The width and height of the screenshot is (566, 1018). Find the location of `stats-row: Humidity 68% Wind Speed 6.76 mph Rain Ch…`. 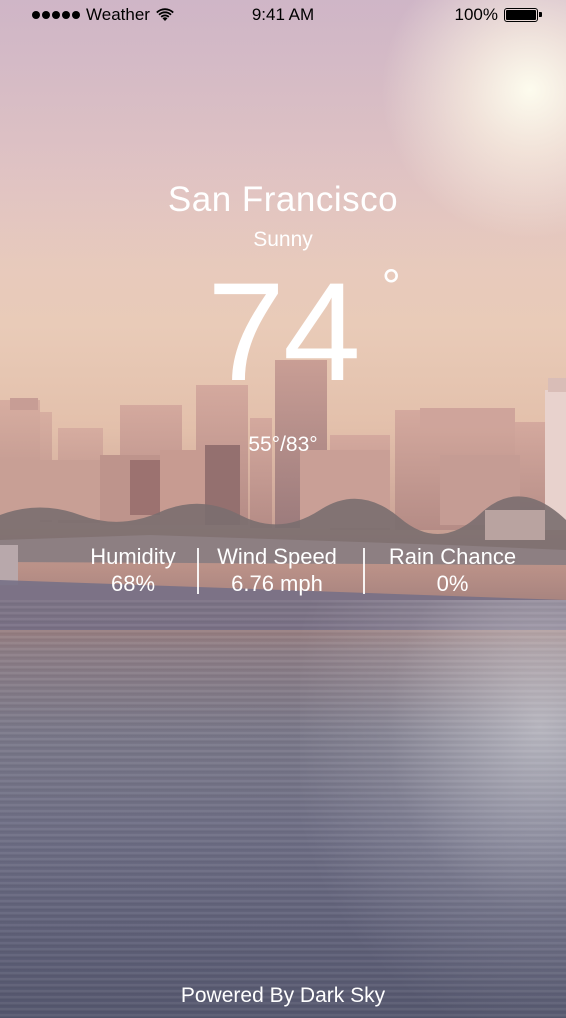

stats-row: Humidity 68% Wind Speed 6.76 mph Rain Ch… is located at coordinates (305, 570).